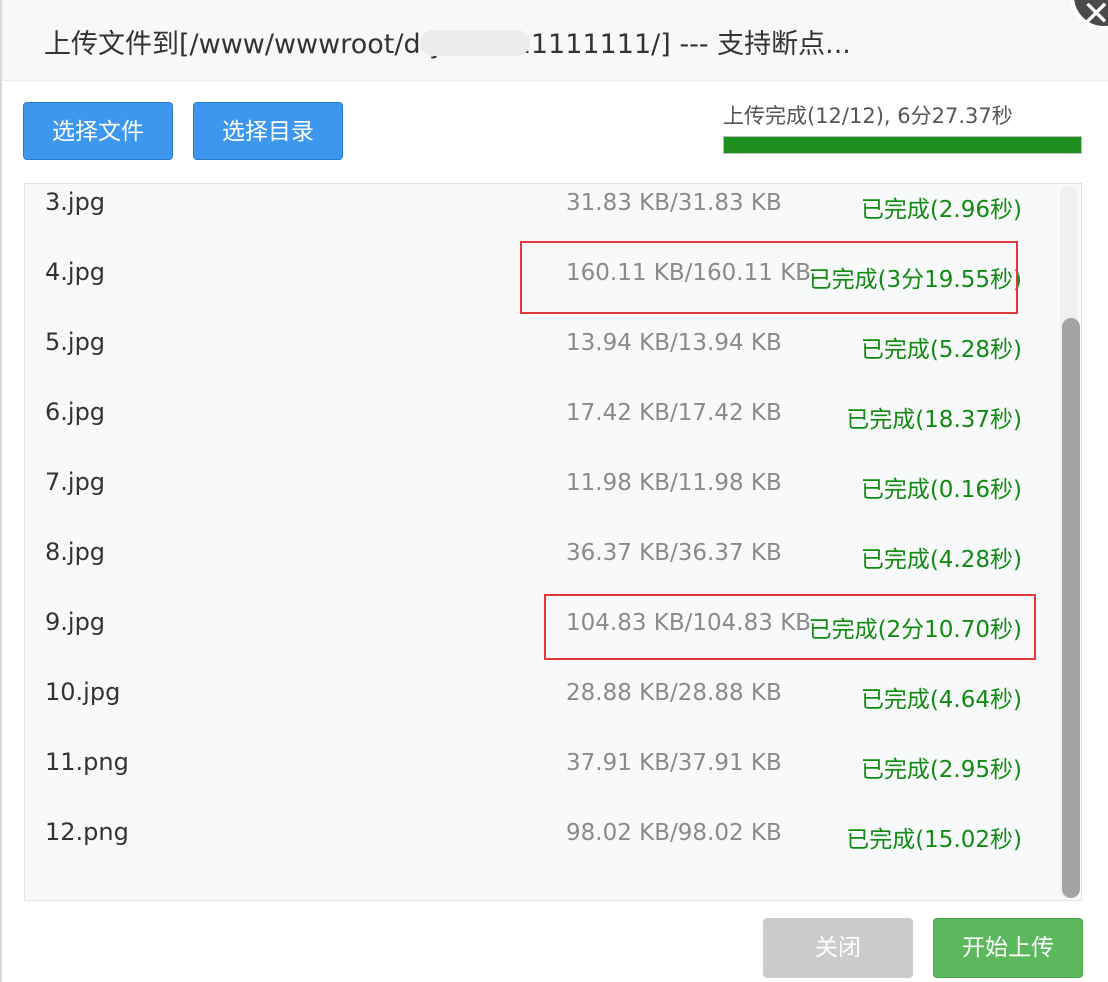 This screenshot has height=982, width=1108. Describe the element at coordinates (540, 493) in the screenshot. I see `file-row: 7.jpg 11.98 KB/11.98 KB 已完成(0.16秒)` at that location.